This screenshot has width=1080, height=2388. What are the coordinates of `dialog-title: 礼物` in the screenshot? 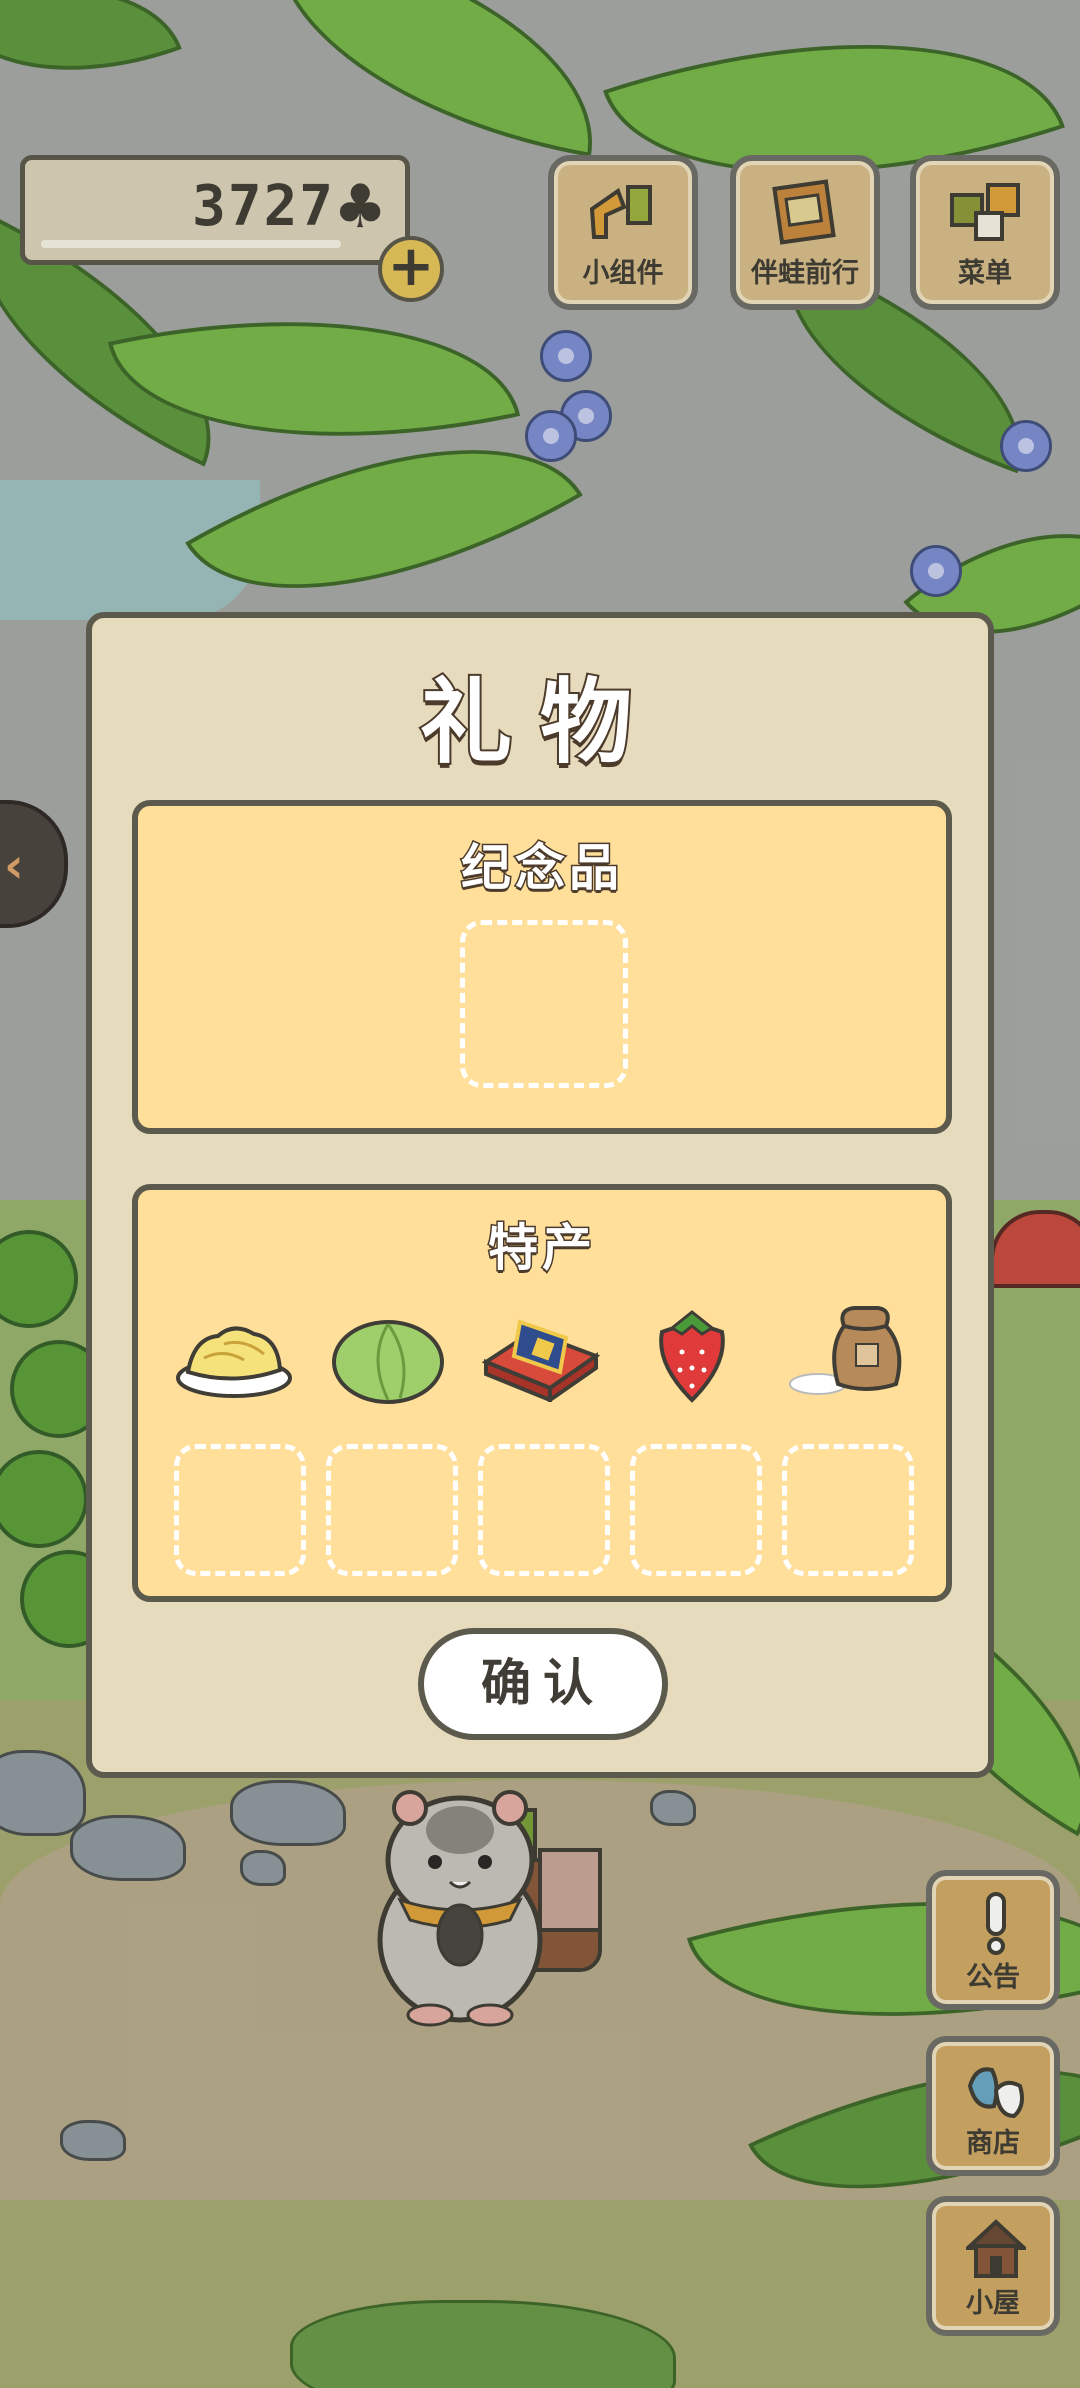 It's located at (539, 722).